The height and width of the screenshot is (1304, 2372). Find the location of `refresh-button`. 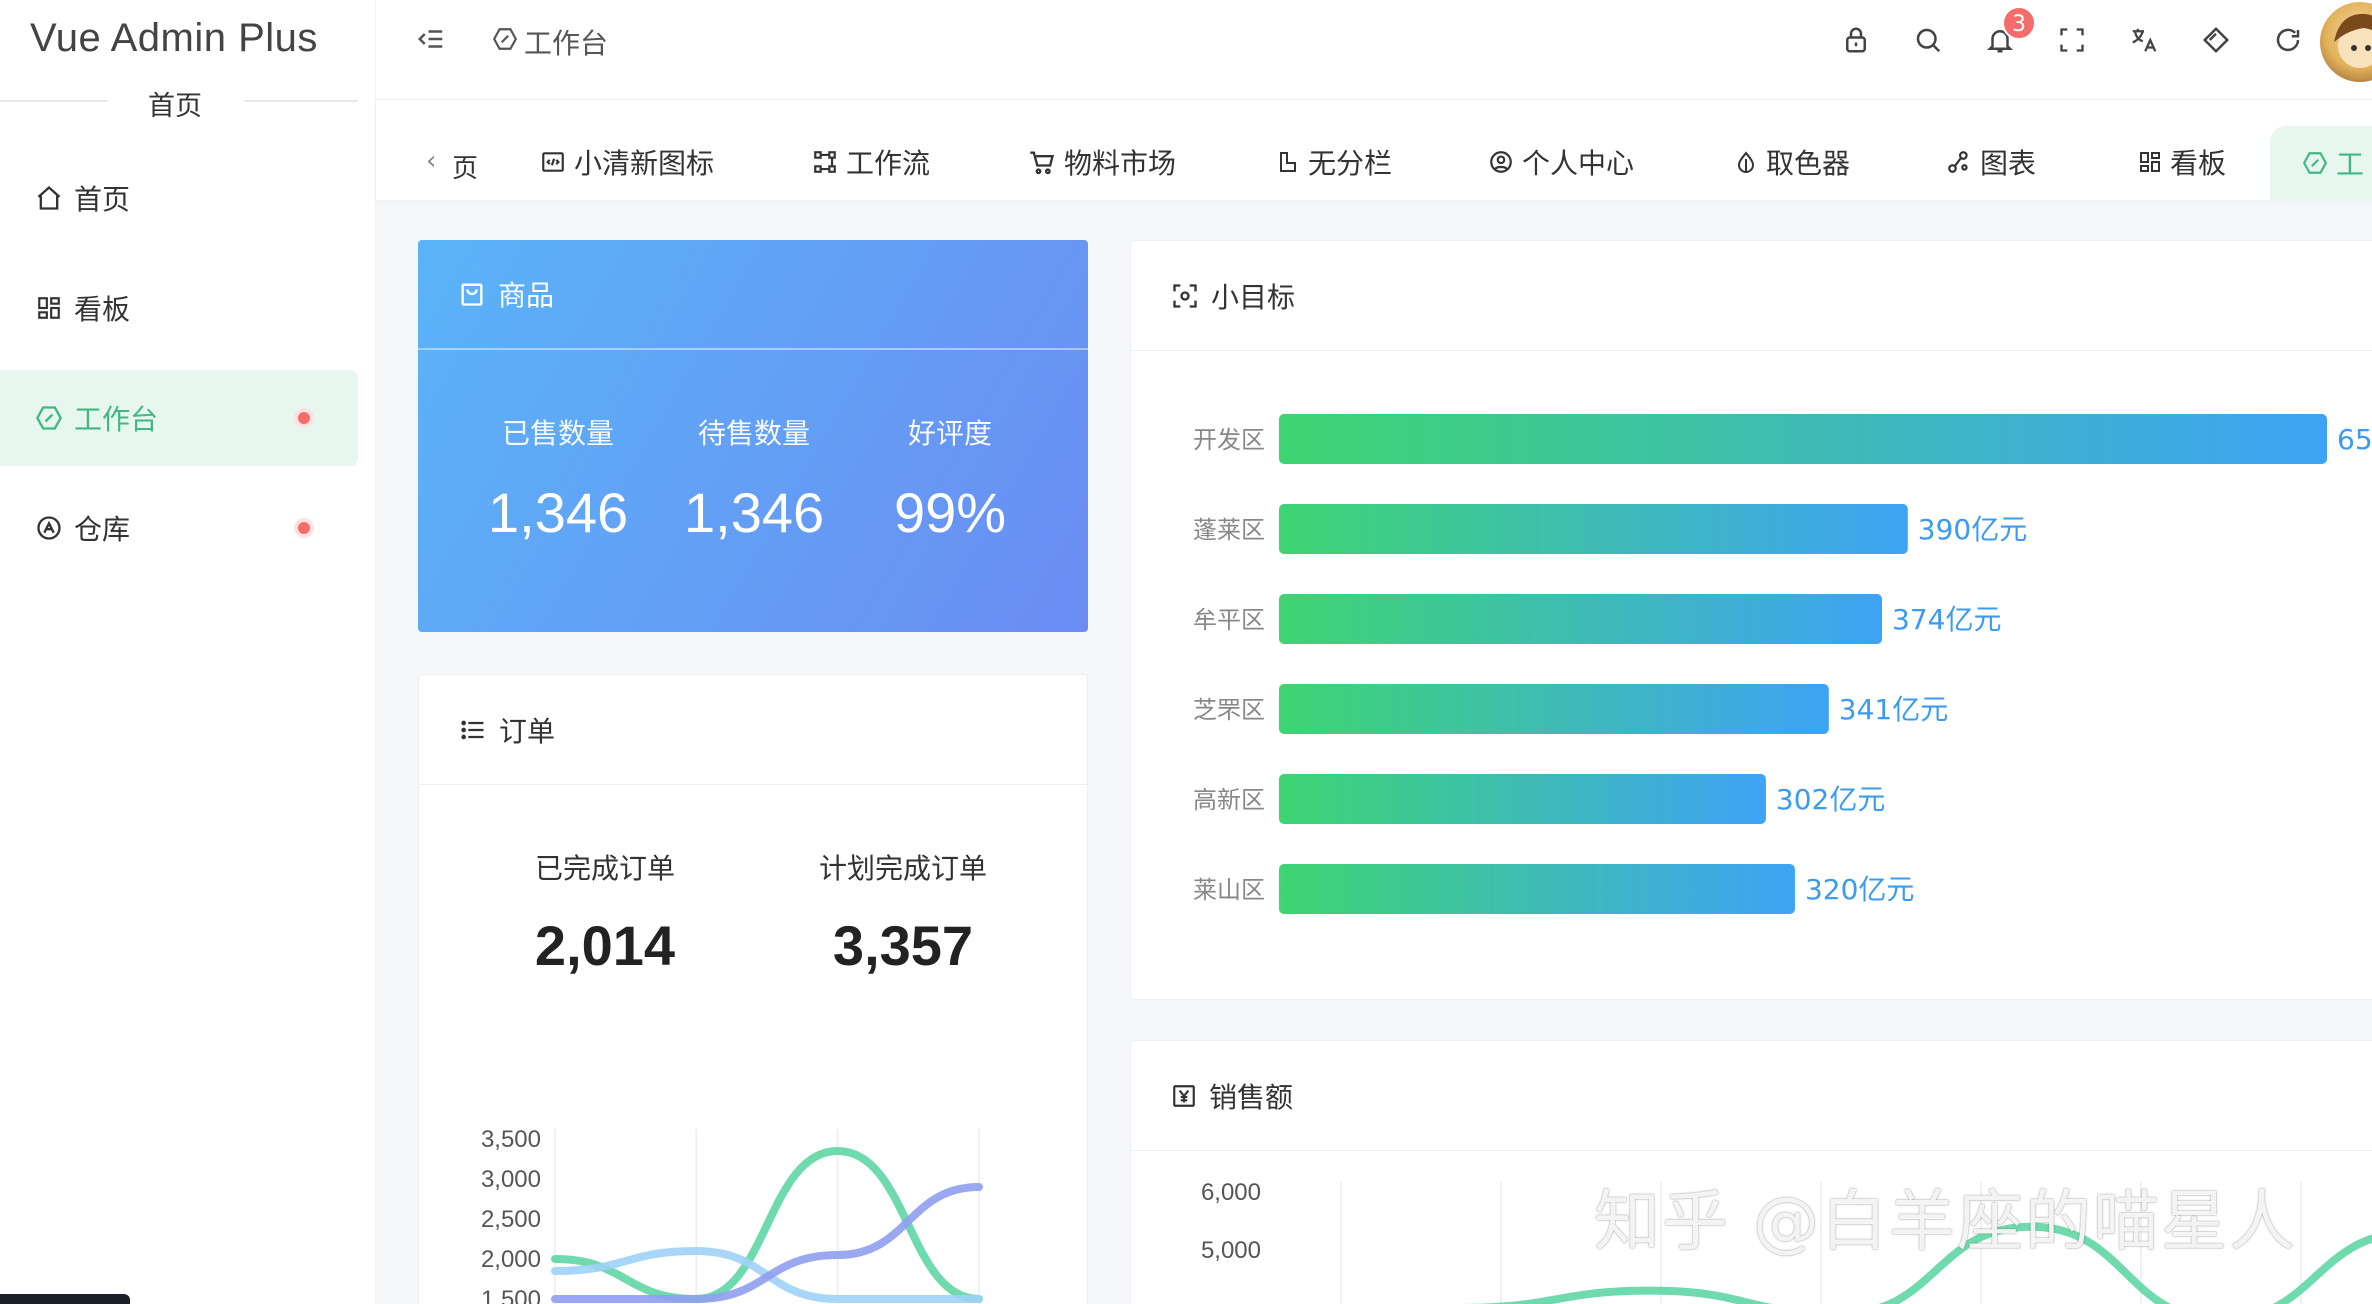

refresh-button is located at coordinates (2288, 40).